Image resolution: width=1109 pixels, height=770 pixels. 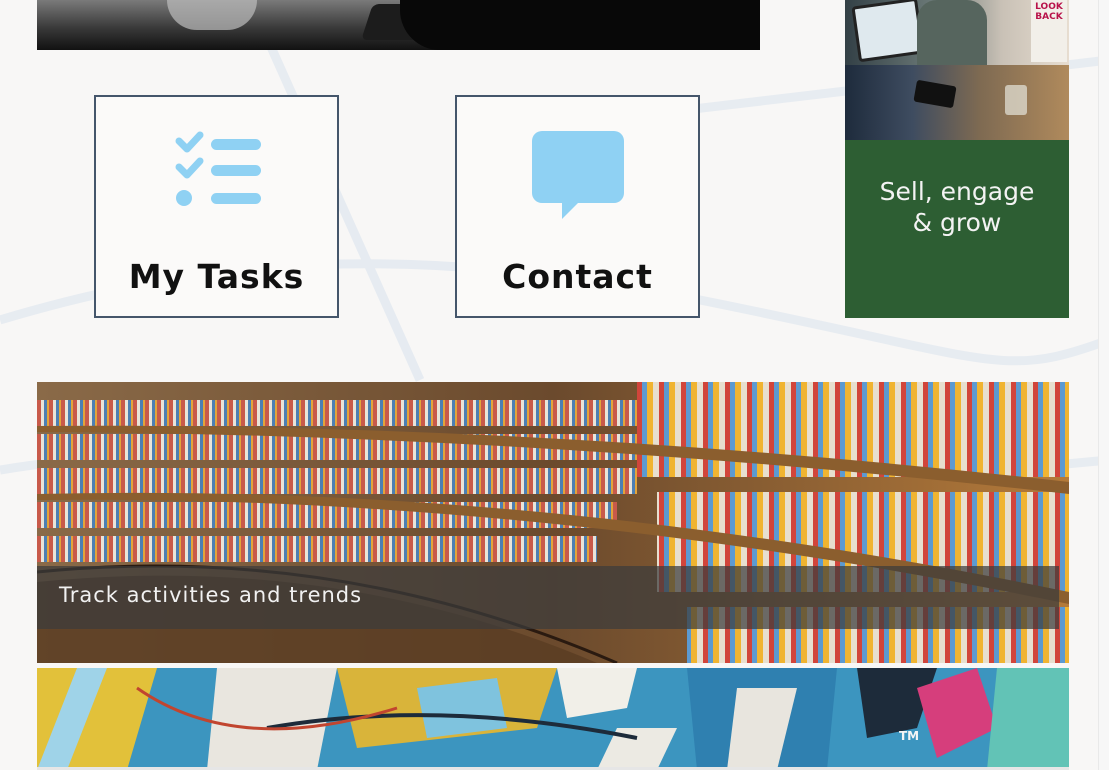 I want to click on page-scrollbar, so click(x=1103, y=385).